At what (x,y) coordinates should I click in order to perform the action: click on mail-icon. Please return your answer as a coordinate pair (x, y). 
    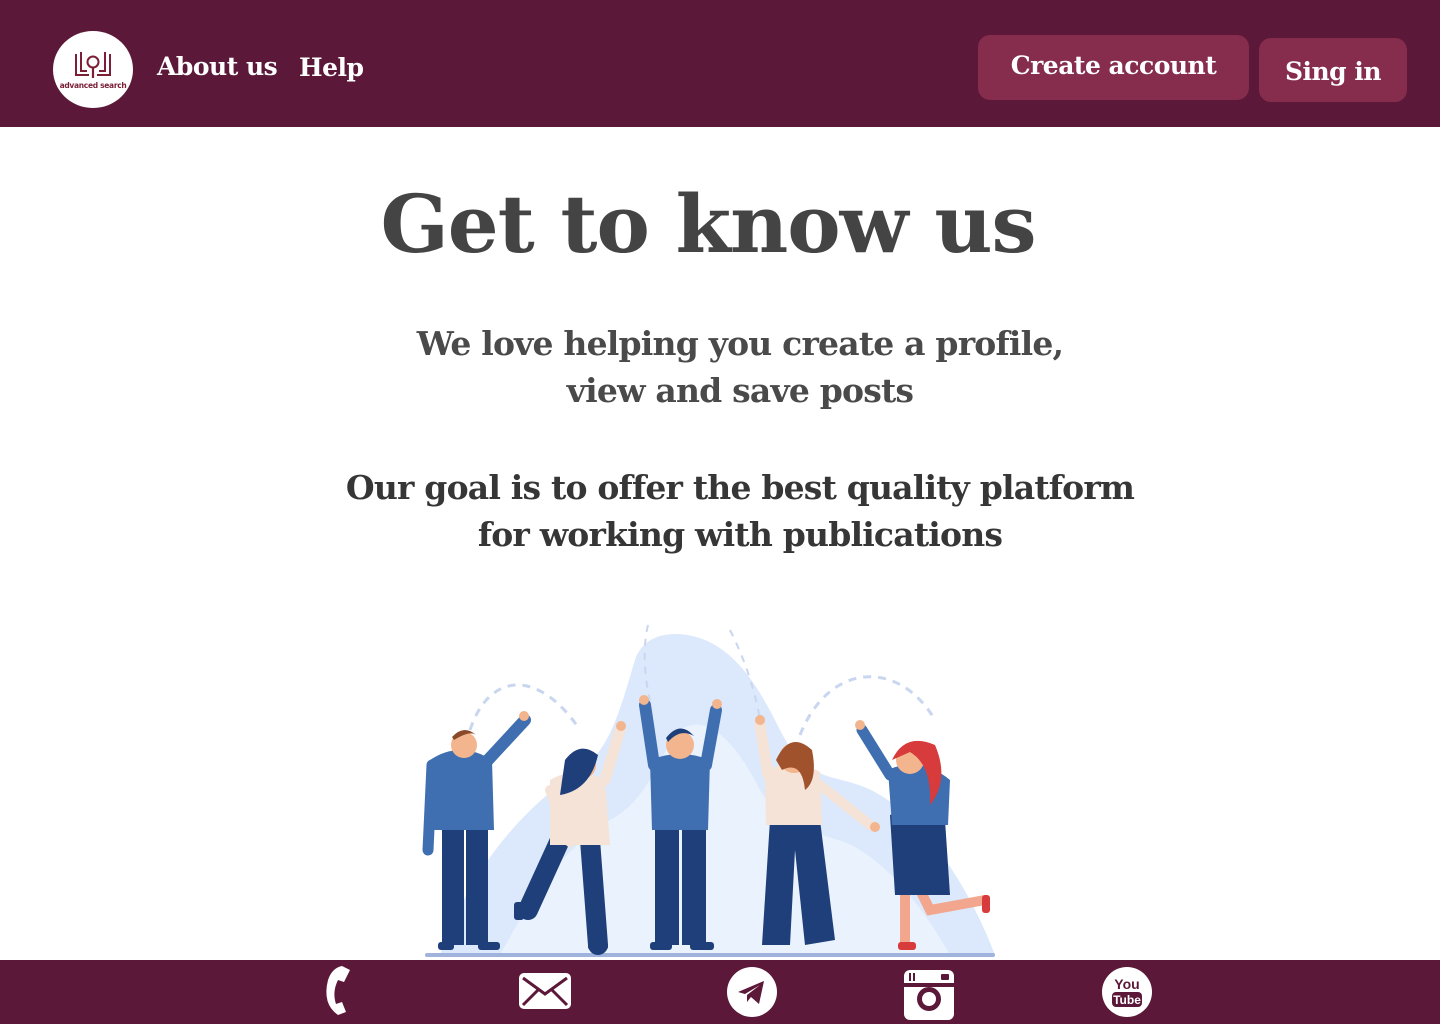
    Looking at the image, I should click on (545, 991).